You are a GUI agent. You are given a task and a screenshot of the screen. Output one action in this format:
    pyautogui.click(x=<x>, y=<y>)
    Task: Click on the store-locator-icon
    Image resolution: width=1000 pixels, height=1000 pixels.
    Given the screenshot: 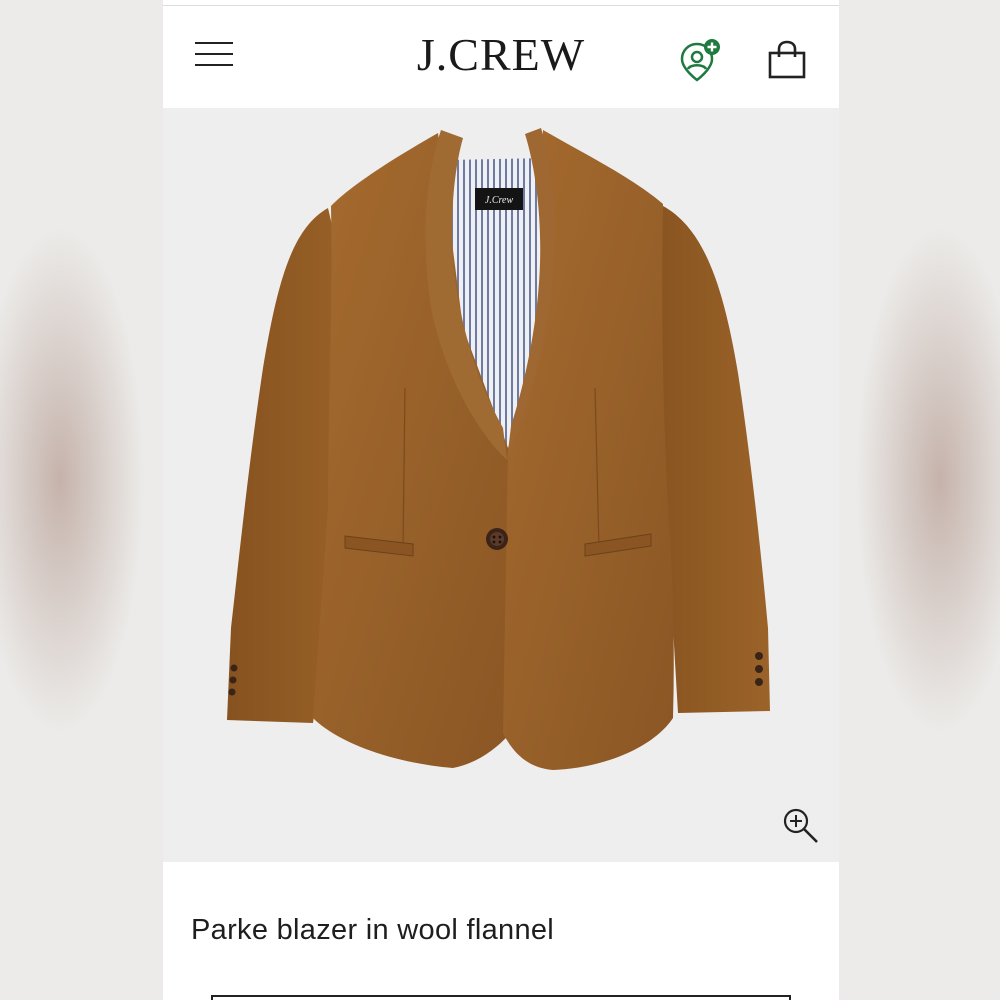 What is the action you would take?
    pyautogui.click(x=701, y=60)
    